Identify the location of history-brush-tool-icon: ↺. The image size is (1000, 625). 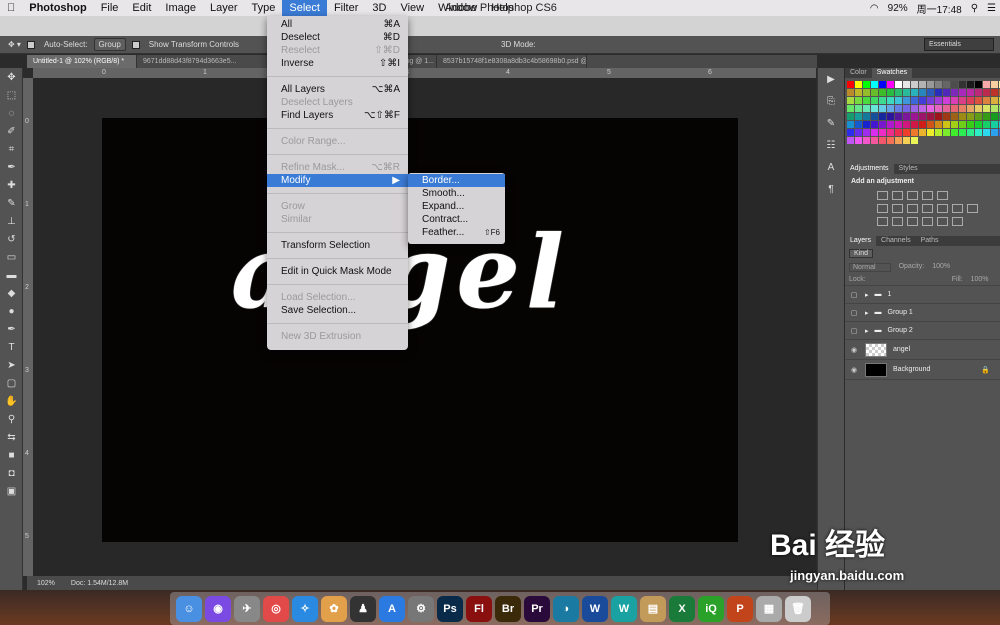
(11, 239).